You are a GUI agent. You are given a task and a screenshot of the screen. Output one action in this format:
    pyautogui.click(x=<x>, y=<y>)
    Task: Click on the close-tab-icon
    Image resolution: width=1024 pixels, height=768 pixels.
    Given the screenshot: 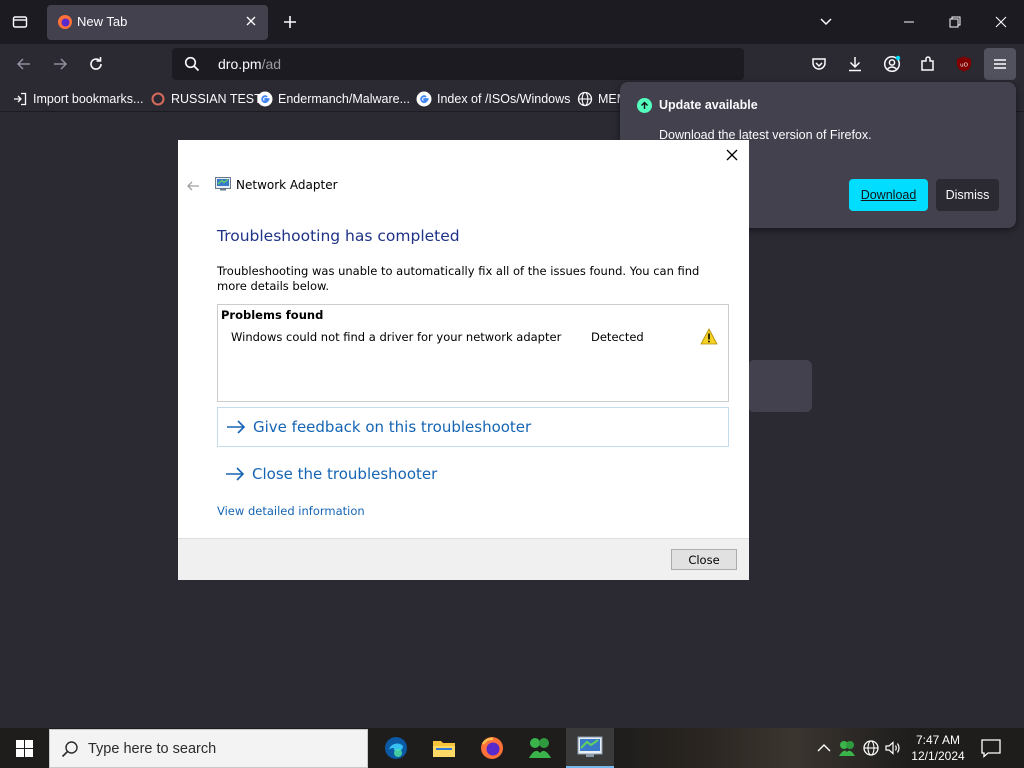 What is the action you would take?
    pyautogui.click(x=251, y=21)
    